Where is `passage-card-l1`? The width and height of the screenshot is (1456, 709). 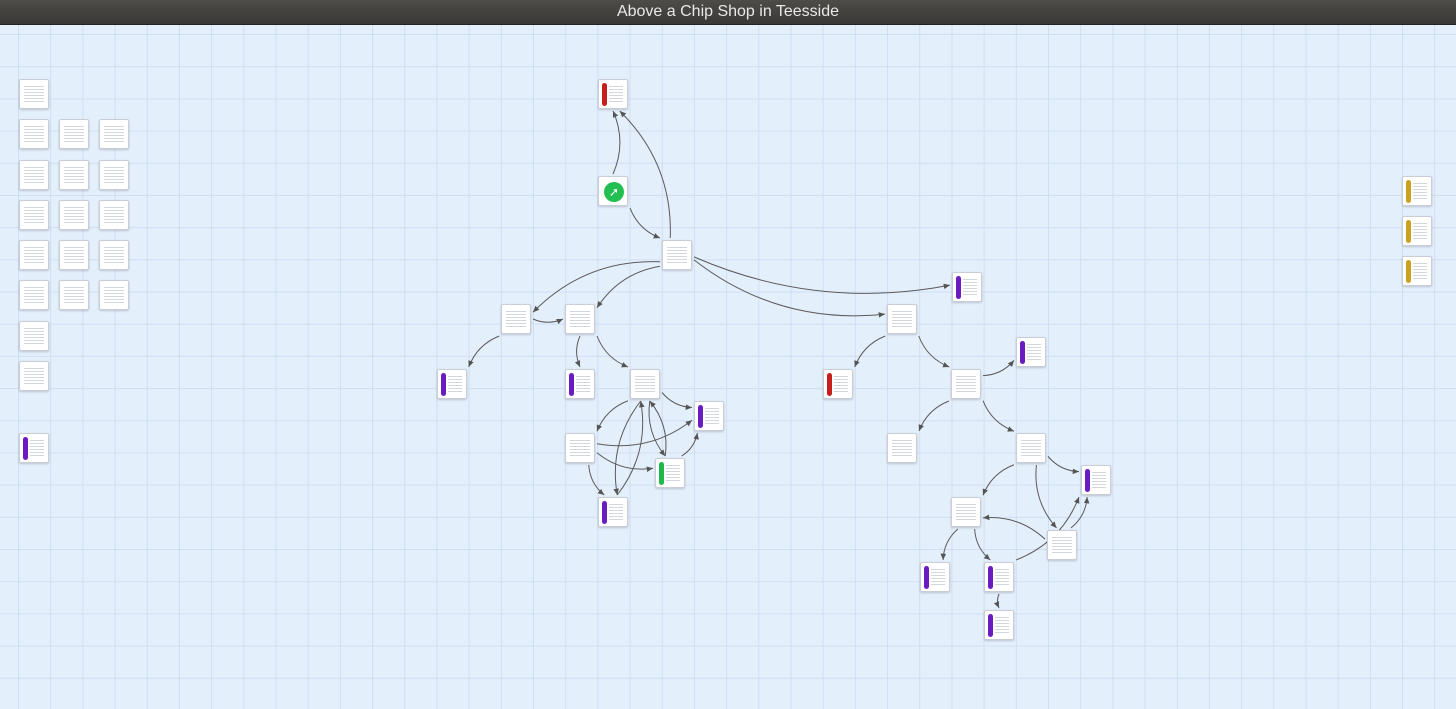 passage-card-l1 is located at coordinates (34, 94).